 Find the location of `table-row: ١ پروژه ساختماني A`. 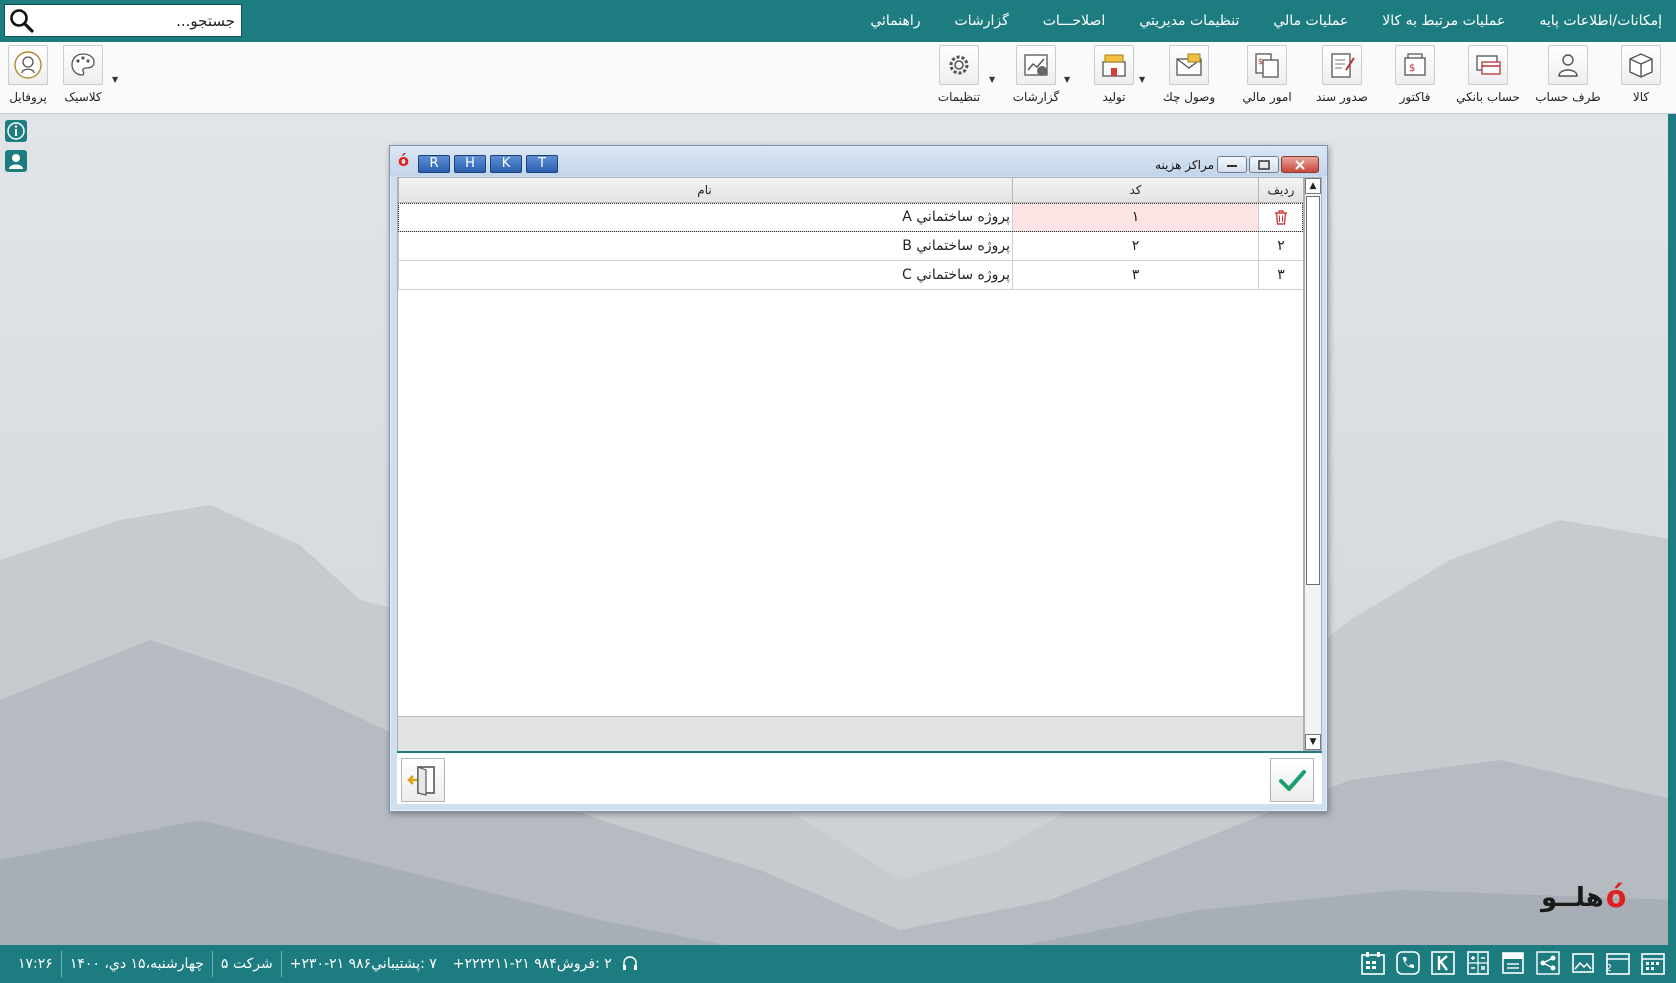

table-row: ١ پروژه ساختماني A is located at coordinates (850, 217).